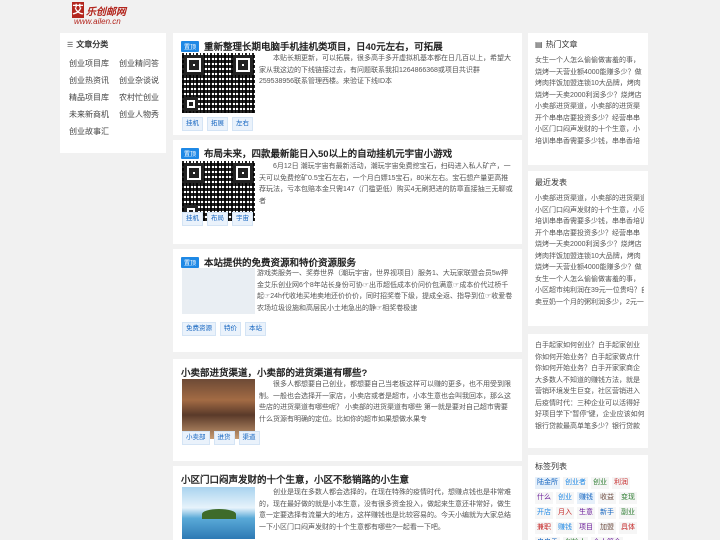 This screenshot has height=540, width=720. I want to click on tag-link: 左右, so click(242, 124).